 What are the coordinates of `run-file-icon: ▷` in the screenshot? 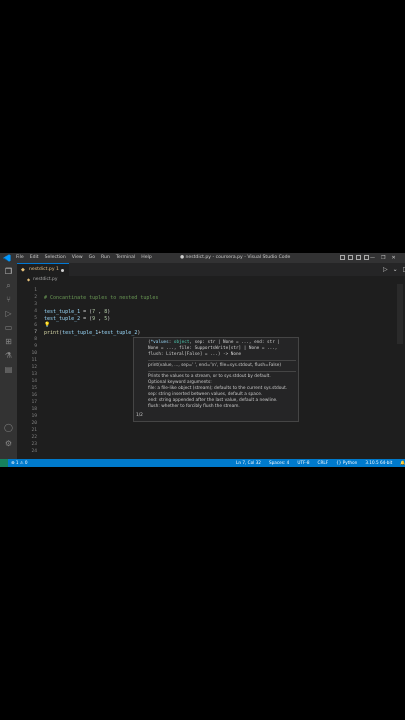 It's located at (385, 269).